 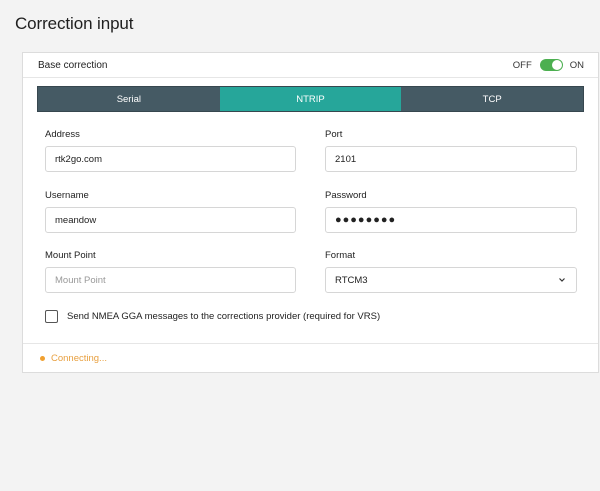 What do you see at coordinates (334, 134) in the screenshot?
I see `port-label: Port` at bounding box center [334, 134].